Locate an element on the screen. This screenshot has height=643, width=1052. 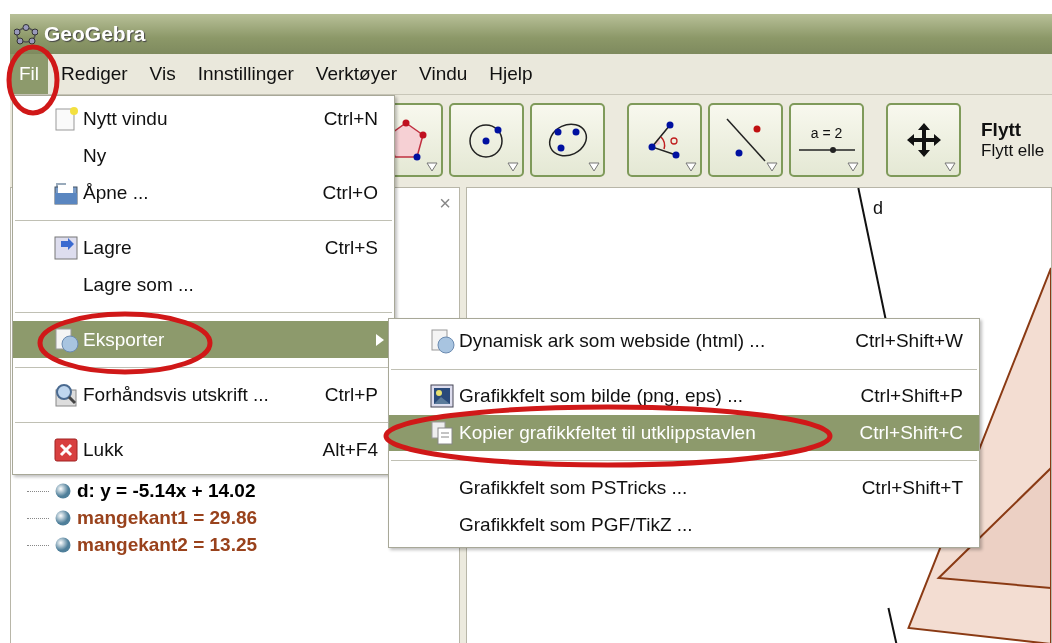
menu-title: Innstillinger is located at coordinates (245, 74).